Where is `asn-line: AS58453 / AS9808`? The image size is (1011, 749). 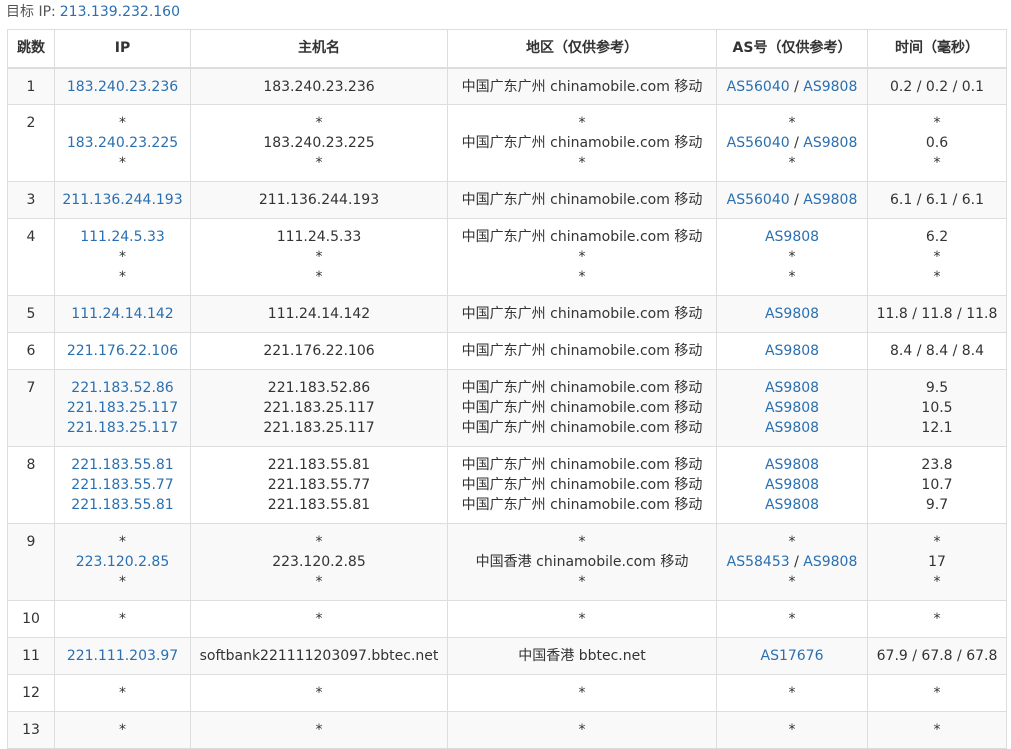 asn-line: AS58453 / AS9808 is located at coordinates (792, 562).